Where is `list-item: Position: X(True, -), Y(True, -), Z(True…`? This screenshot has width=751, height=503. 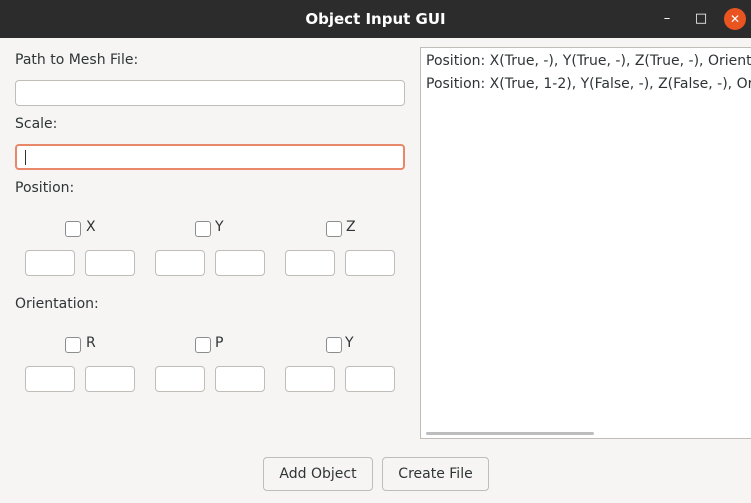
list-item: Position: X(True, -), Y(True, -), Z(True… is located at coordinates (588, 61).